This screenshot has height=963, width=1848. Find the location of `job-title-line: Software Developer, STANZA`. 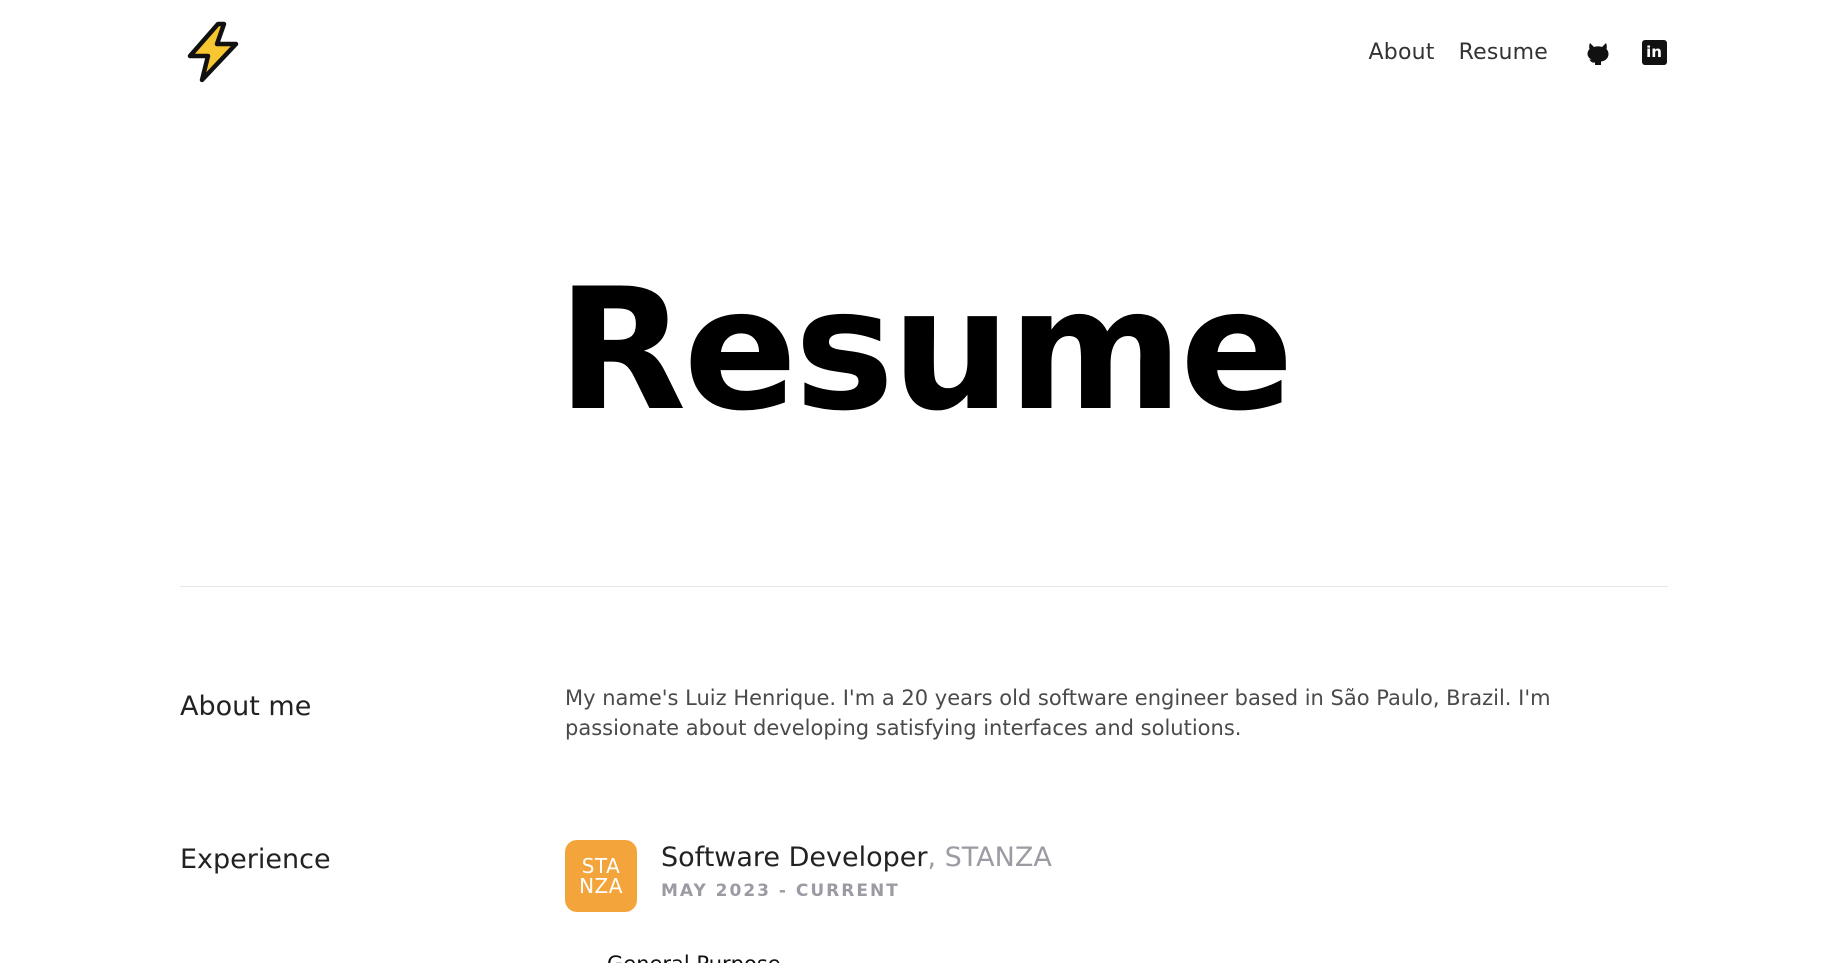

job-title-line: Software Developer, STANZA is located at coordinates (856, 857).